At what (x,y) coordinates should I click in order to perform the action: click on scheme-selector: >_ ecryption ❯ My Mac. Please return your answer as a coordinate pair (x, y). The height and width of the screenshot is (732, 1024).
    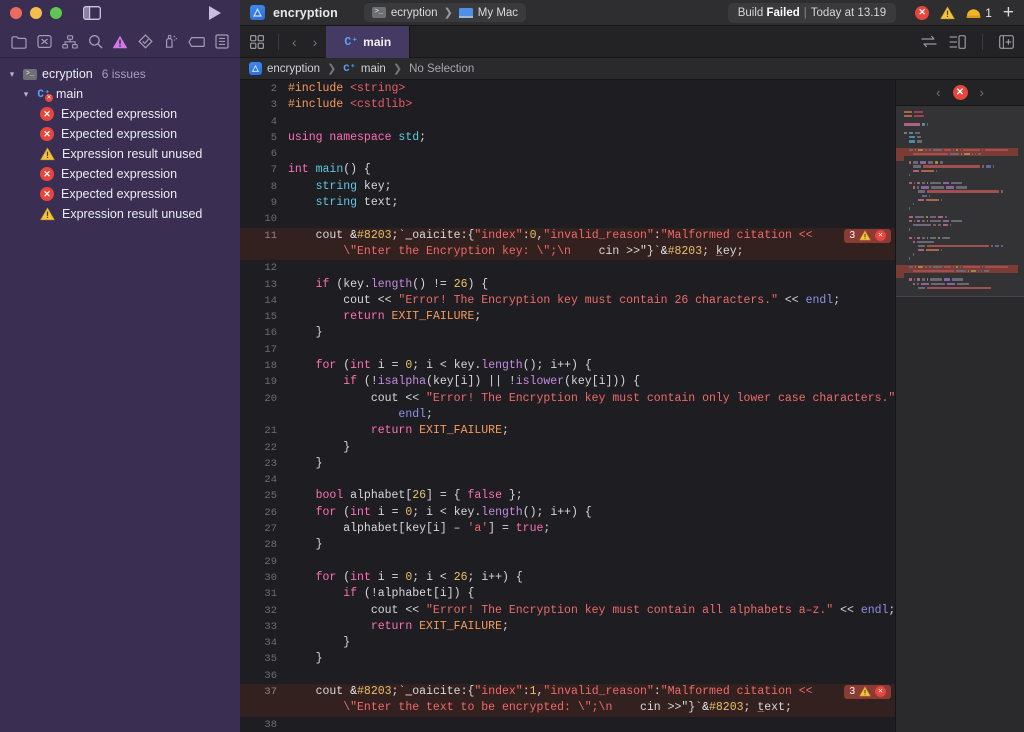
    Looking at the image, I should click on (445, 12).